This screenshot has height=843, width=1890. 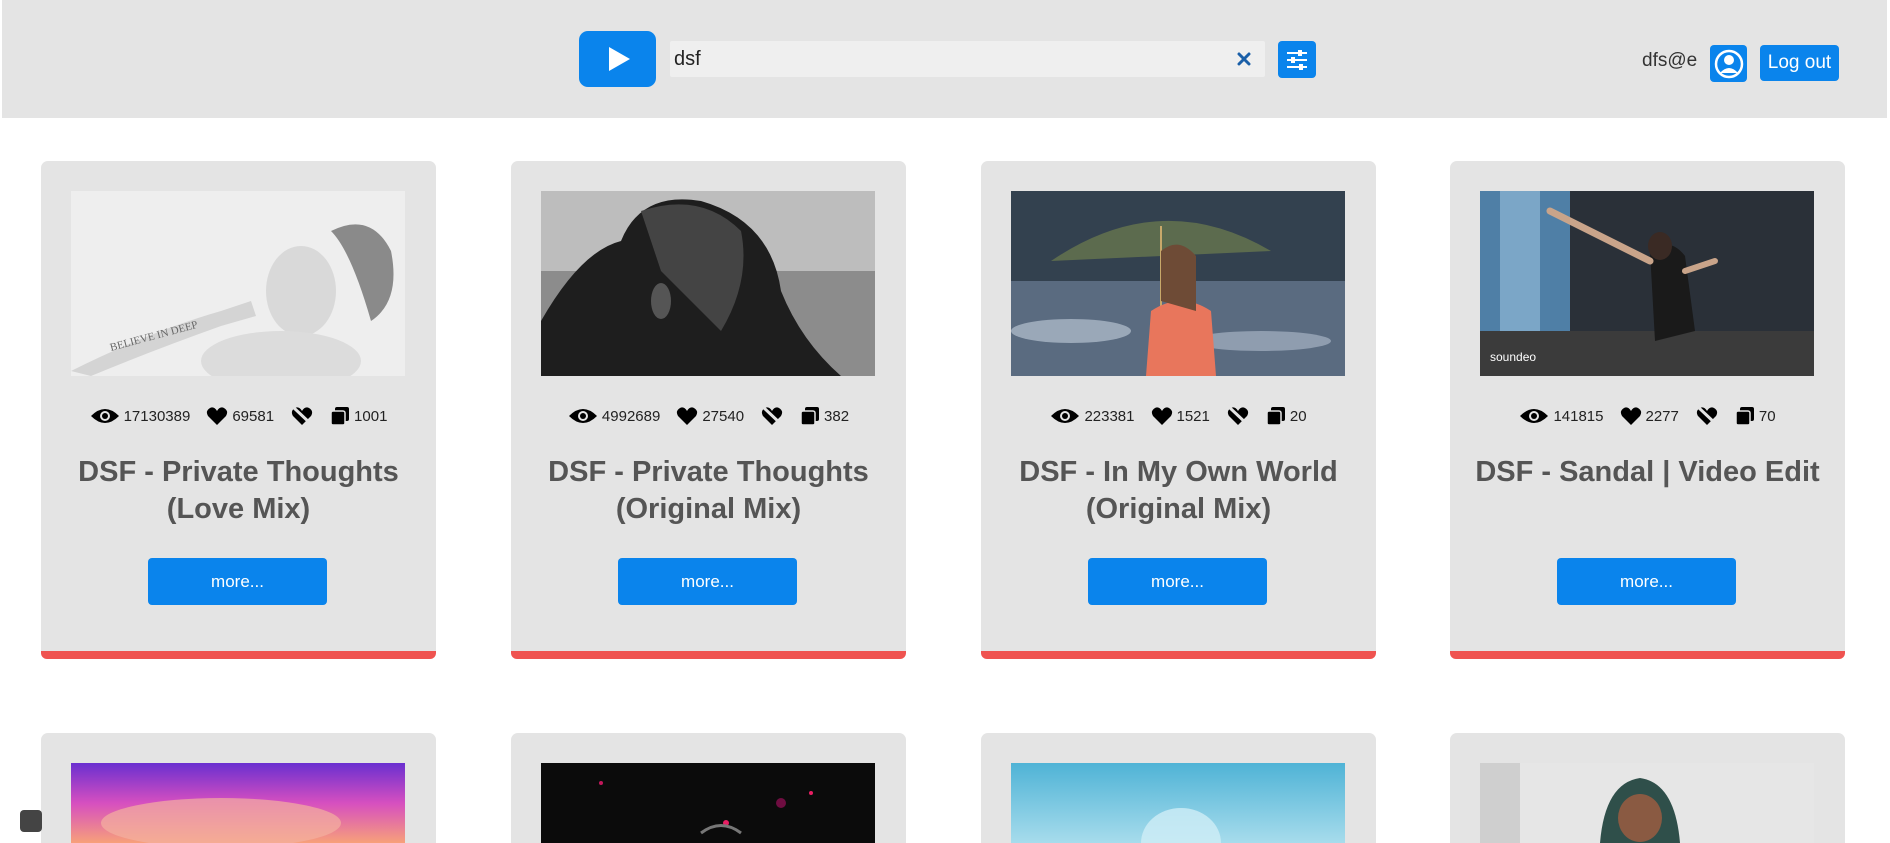 What do you see at coordinates (1662, 416) in the screenshot?
I see `likes-count: 2277` at bounding box center [1662, 416].